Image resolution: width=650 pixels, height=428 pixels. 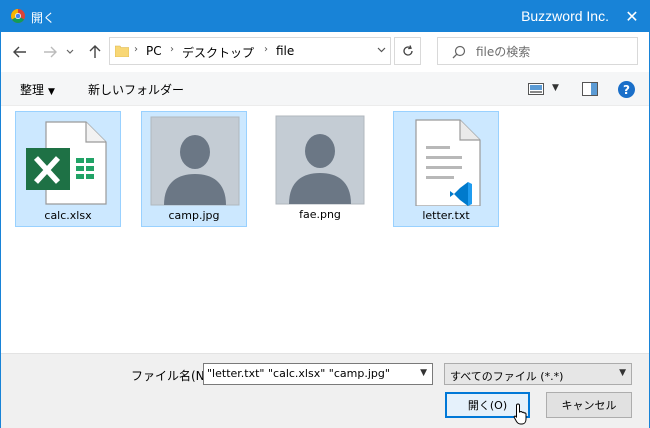 What do you see at coordinates (448, 162) in the screenshot?
I see `text-file-vscode-icon` at bounding box center [448, 162].